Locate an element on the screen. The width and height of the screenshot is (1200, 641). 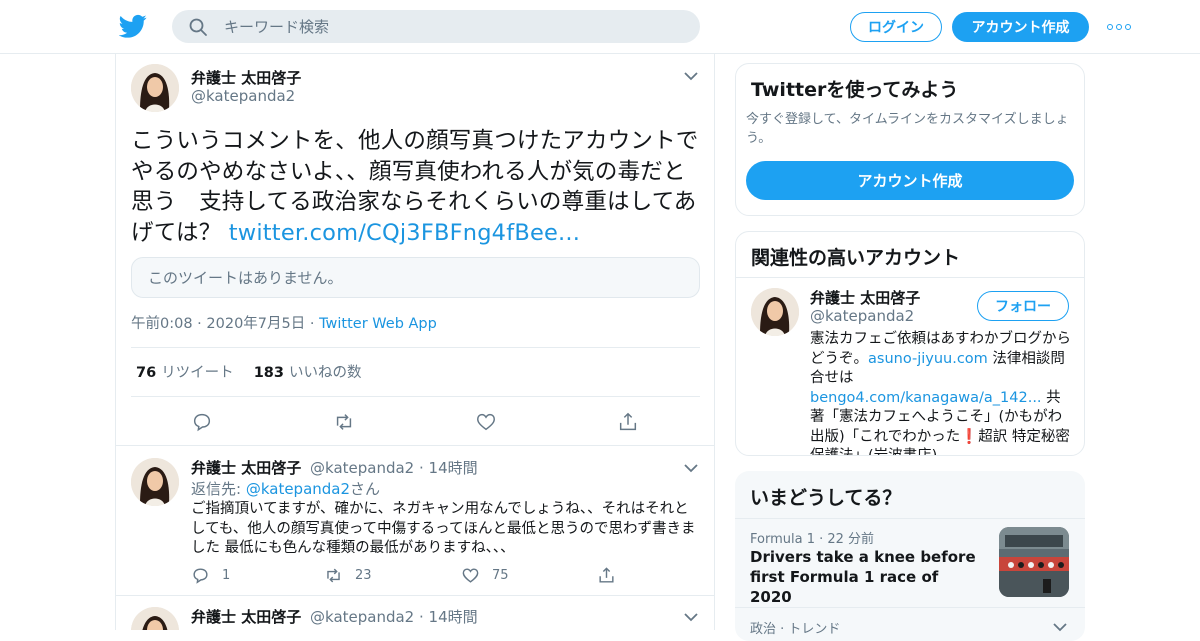
retweet-action: 23 is located at coordinates (348, 575).